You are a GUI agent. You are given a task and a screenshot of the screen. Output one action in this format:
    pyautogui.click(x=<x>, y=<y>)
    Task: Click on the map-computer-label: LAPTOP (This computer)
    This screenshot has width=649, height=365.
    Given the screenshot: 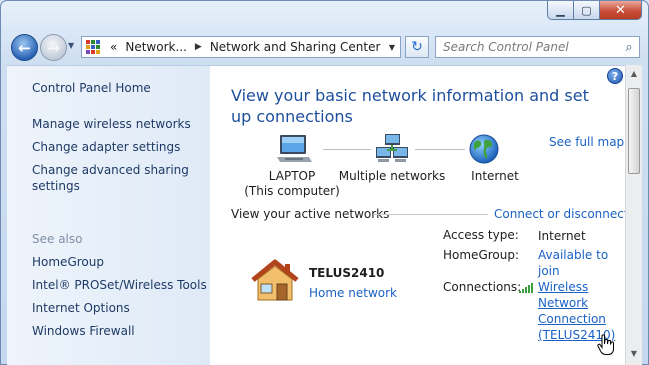 What is the action you would take?
    pyautogui.click(x=292, y=184)
    